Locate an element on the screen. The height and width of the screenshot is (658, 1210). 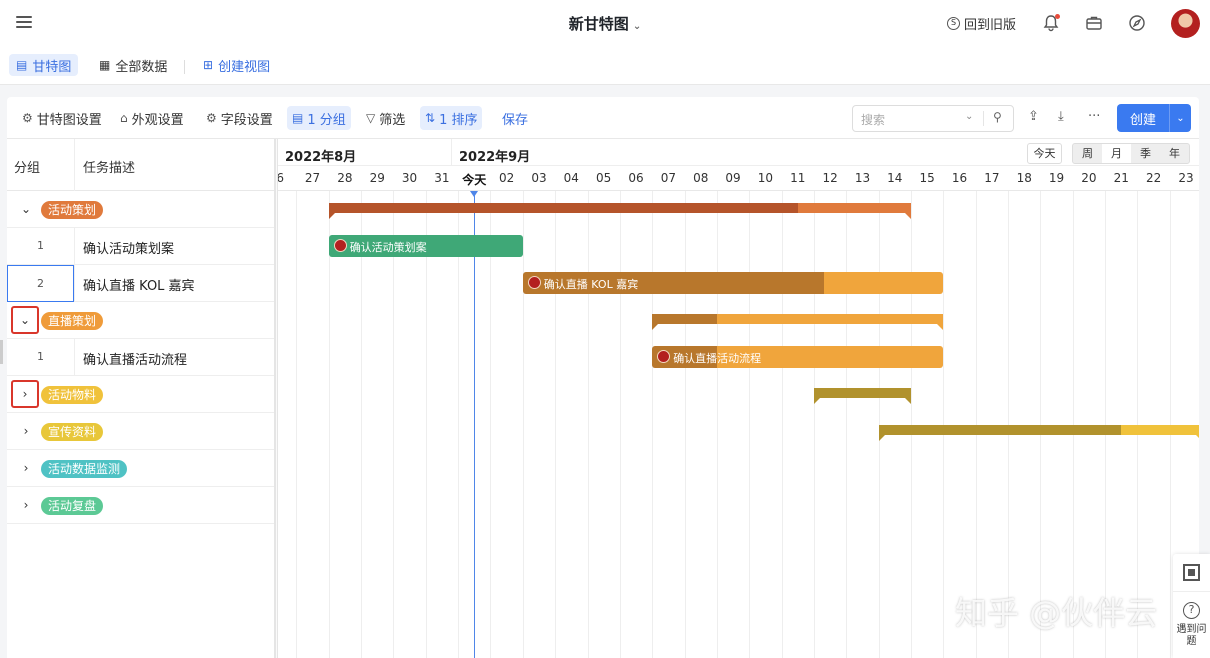
create-view-button: ⊞ 创建视图 is located at coordinates (236, 65).